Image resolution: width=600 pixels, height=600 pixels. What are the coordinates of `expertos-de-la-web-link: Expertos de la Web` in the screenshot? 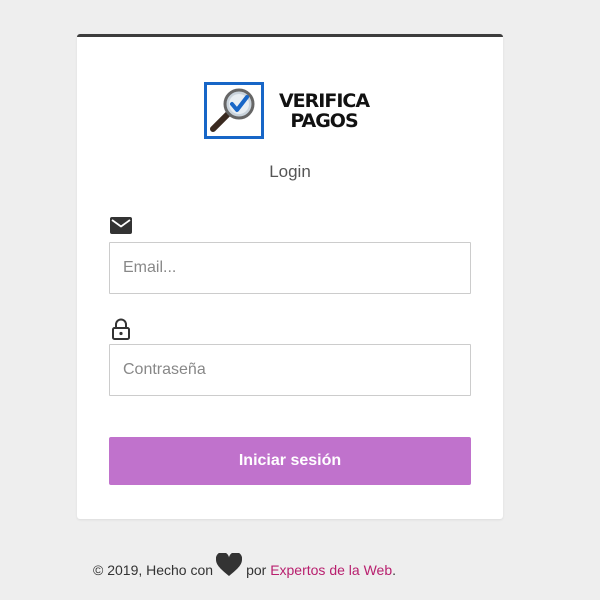 It's located at (331, 570).